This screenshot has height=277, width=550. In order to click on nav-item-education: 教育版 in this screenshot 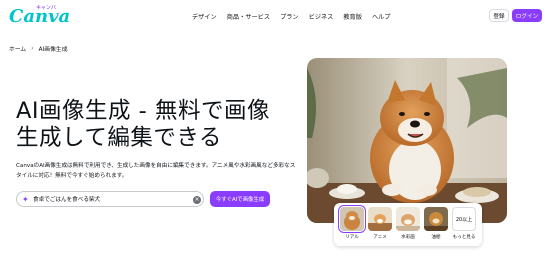, I will do `click(352, 16)`.